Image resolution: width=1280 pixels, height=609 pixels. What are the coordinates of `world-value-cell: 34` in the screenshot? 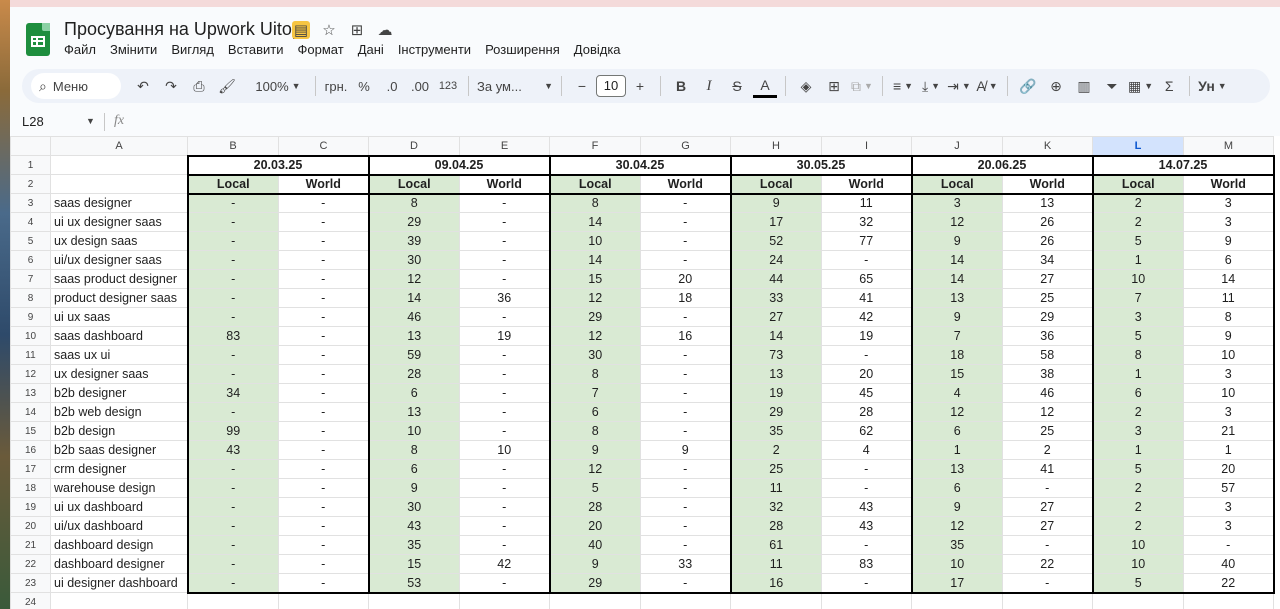 It's located at (1048, 260).